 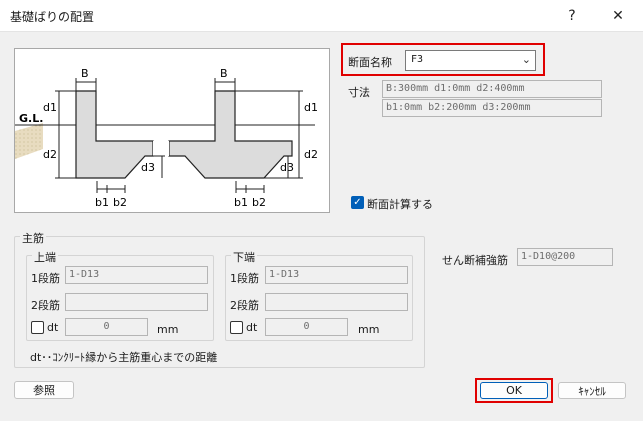 What do you see at coordinates (244, 305) in the screenshot?
I see `lower-row2-label: 2段筋` at bounding box center [244, 305].